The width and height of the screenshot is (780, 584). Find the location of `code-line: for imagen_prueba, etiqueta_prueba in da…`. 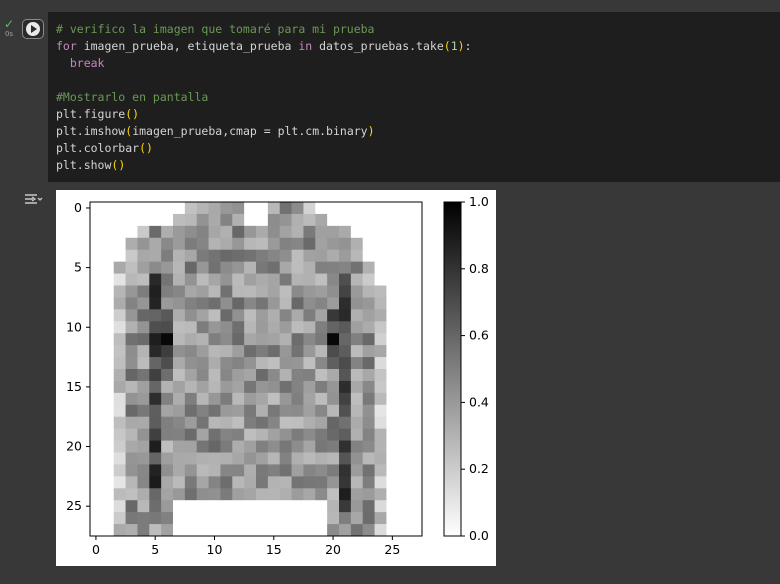

code-line: for imagen_prueba, etiqueta_prueba in da… is located at coordinates (264, 46).